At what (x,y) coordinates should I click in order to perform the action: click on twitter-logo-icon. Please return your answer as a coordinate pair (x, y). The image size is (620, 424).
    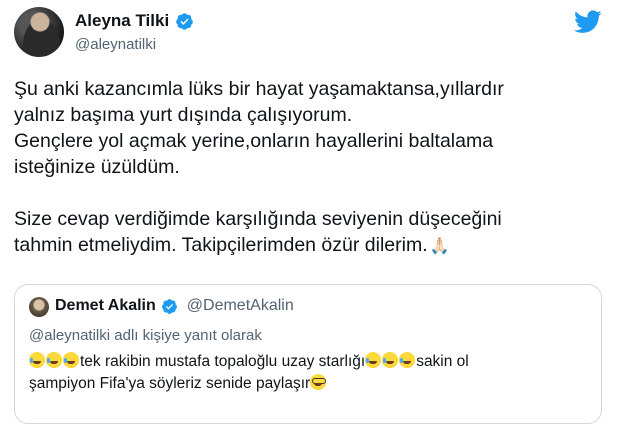
    Looking at the image, I should click on (588, 21).